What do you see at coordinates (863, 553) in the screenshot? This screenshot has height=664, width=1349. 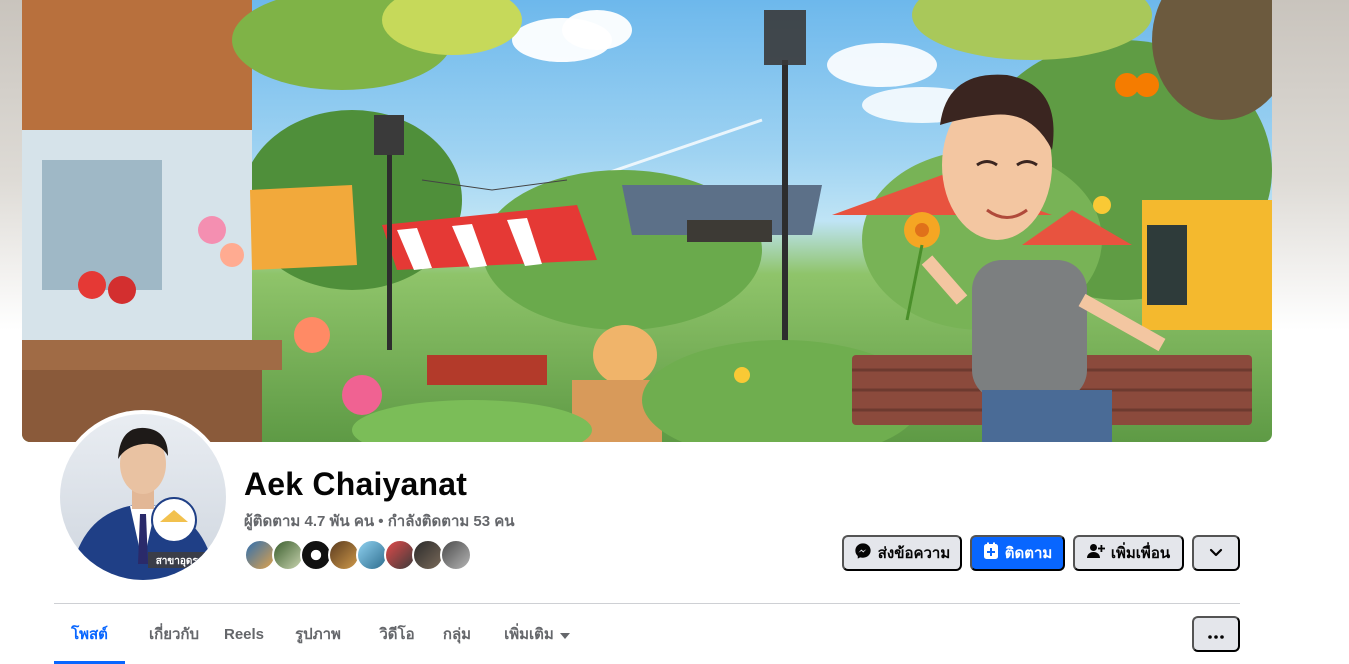 I see `messenger-icon` at bounding box center [863, 553].